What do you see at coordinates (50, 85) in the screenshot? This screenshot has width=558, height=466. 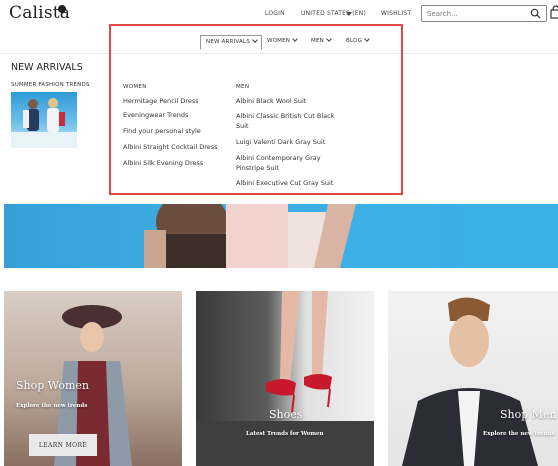 I see `mega-menu-subtitle: SUMMER FASHION TRENDS` at bounding box center [50, 85].